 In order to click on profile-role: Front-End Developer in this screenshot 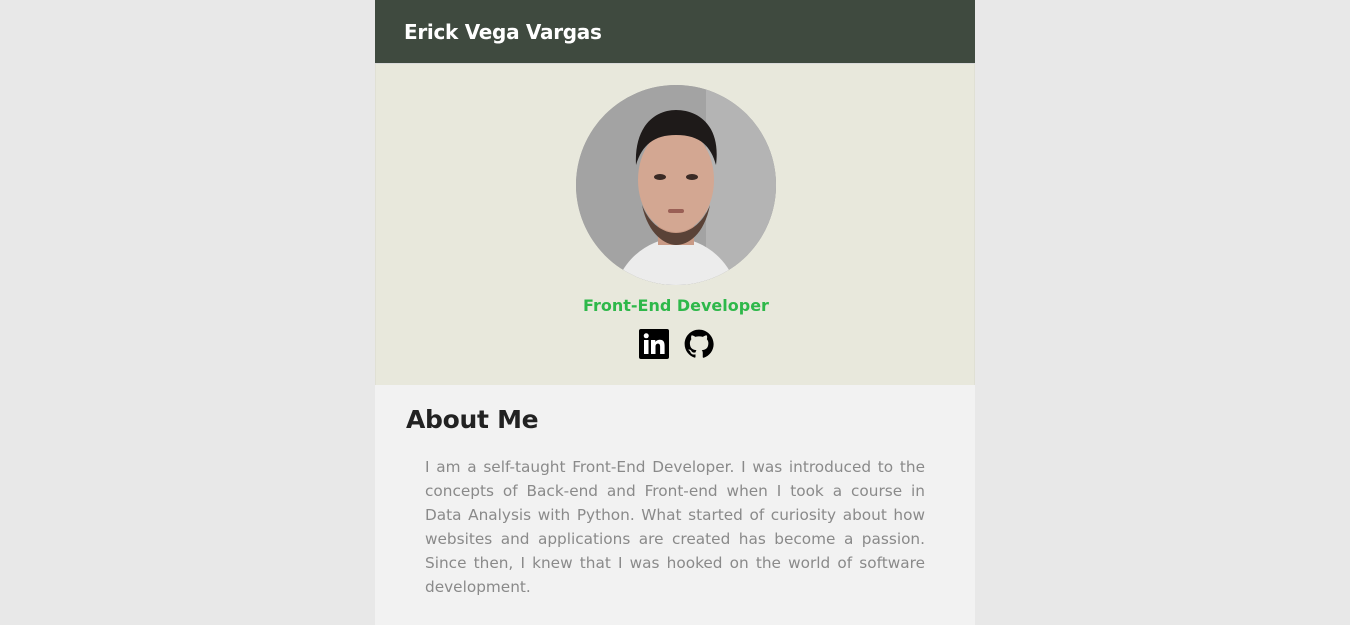, I will do `click(676, 305)`.